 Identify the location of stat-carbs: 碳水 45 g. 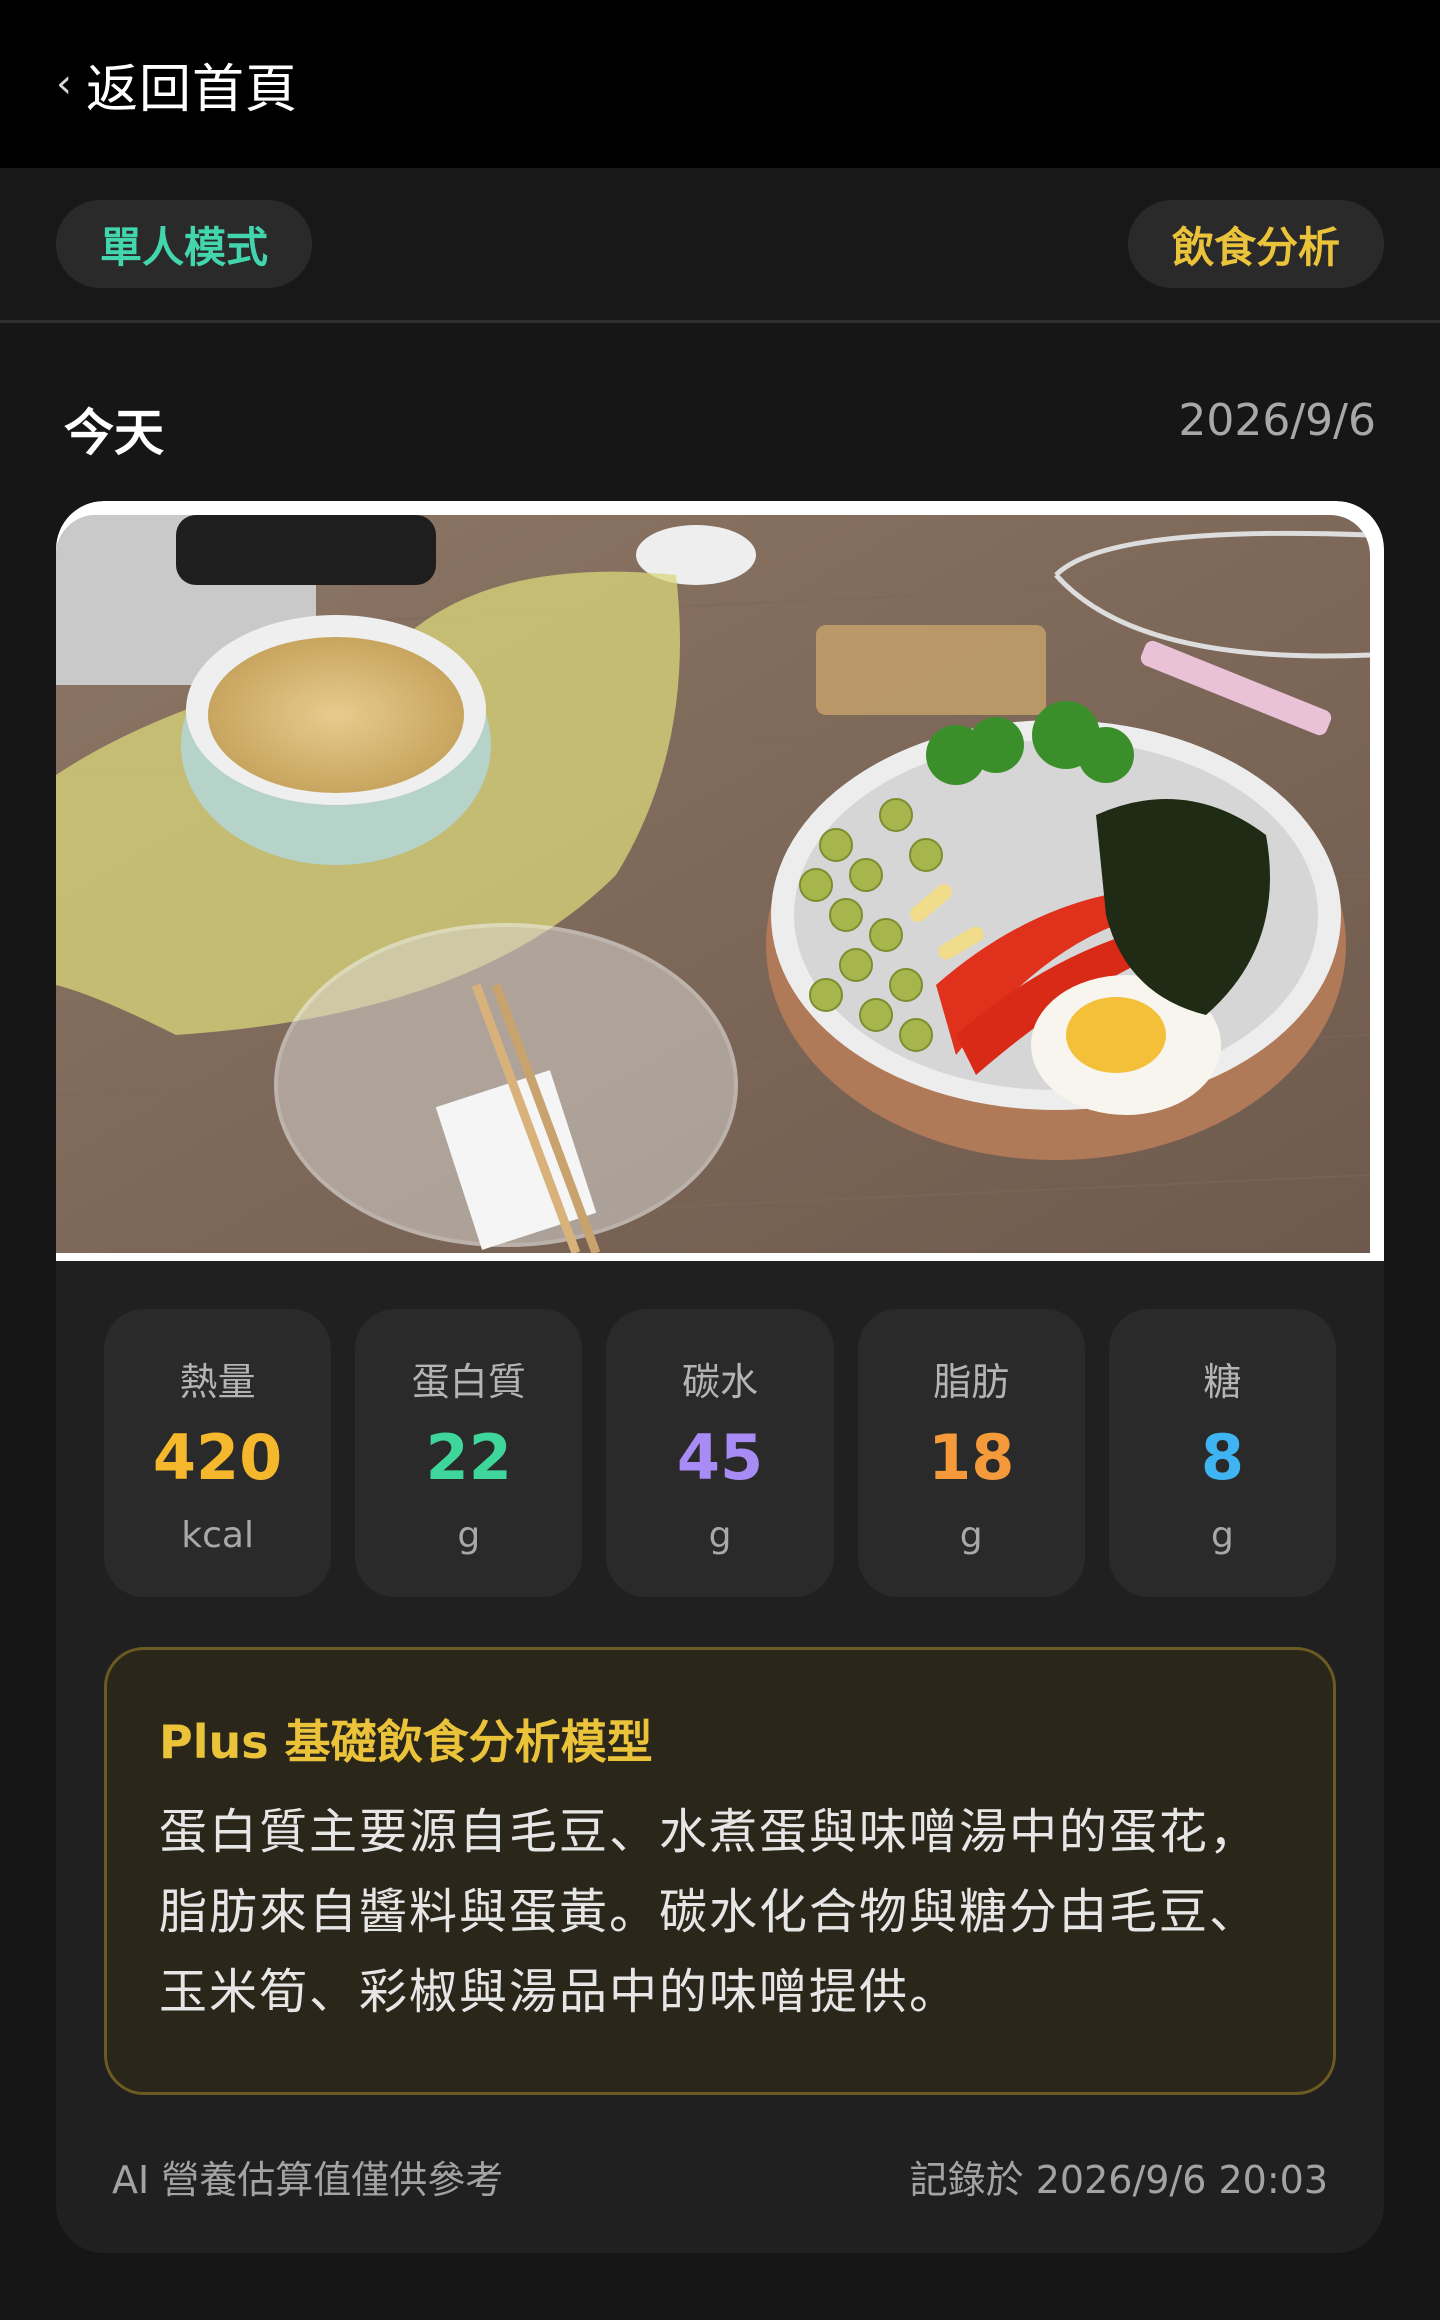
(720, 1453).